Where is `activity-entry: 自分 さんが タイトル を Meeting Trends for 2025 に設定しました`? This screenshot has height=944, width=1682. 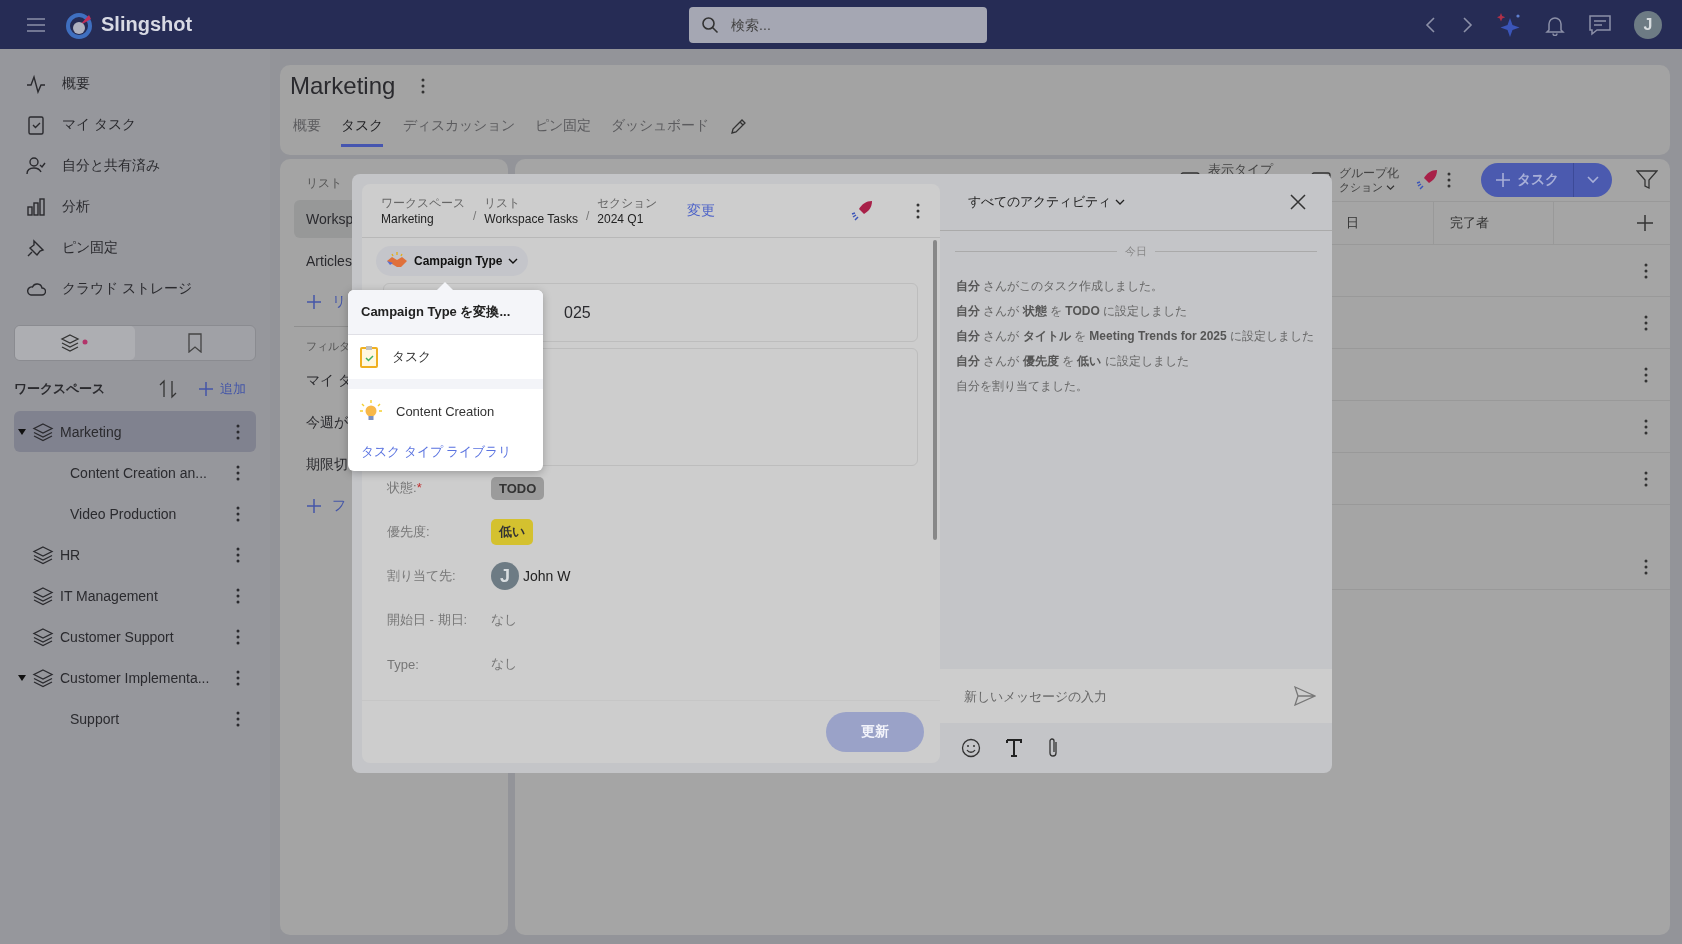 activity-entry: 自分 さんが タイトル を Meeting Trends for 2025 に設定しました is located at coordinates (1135, 336).